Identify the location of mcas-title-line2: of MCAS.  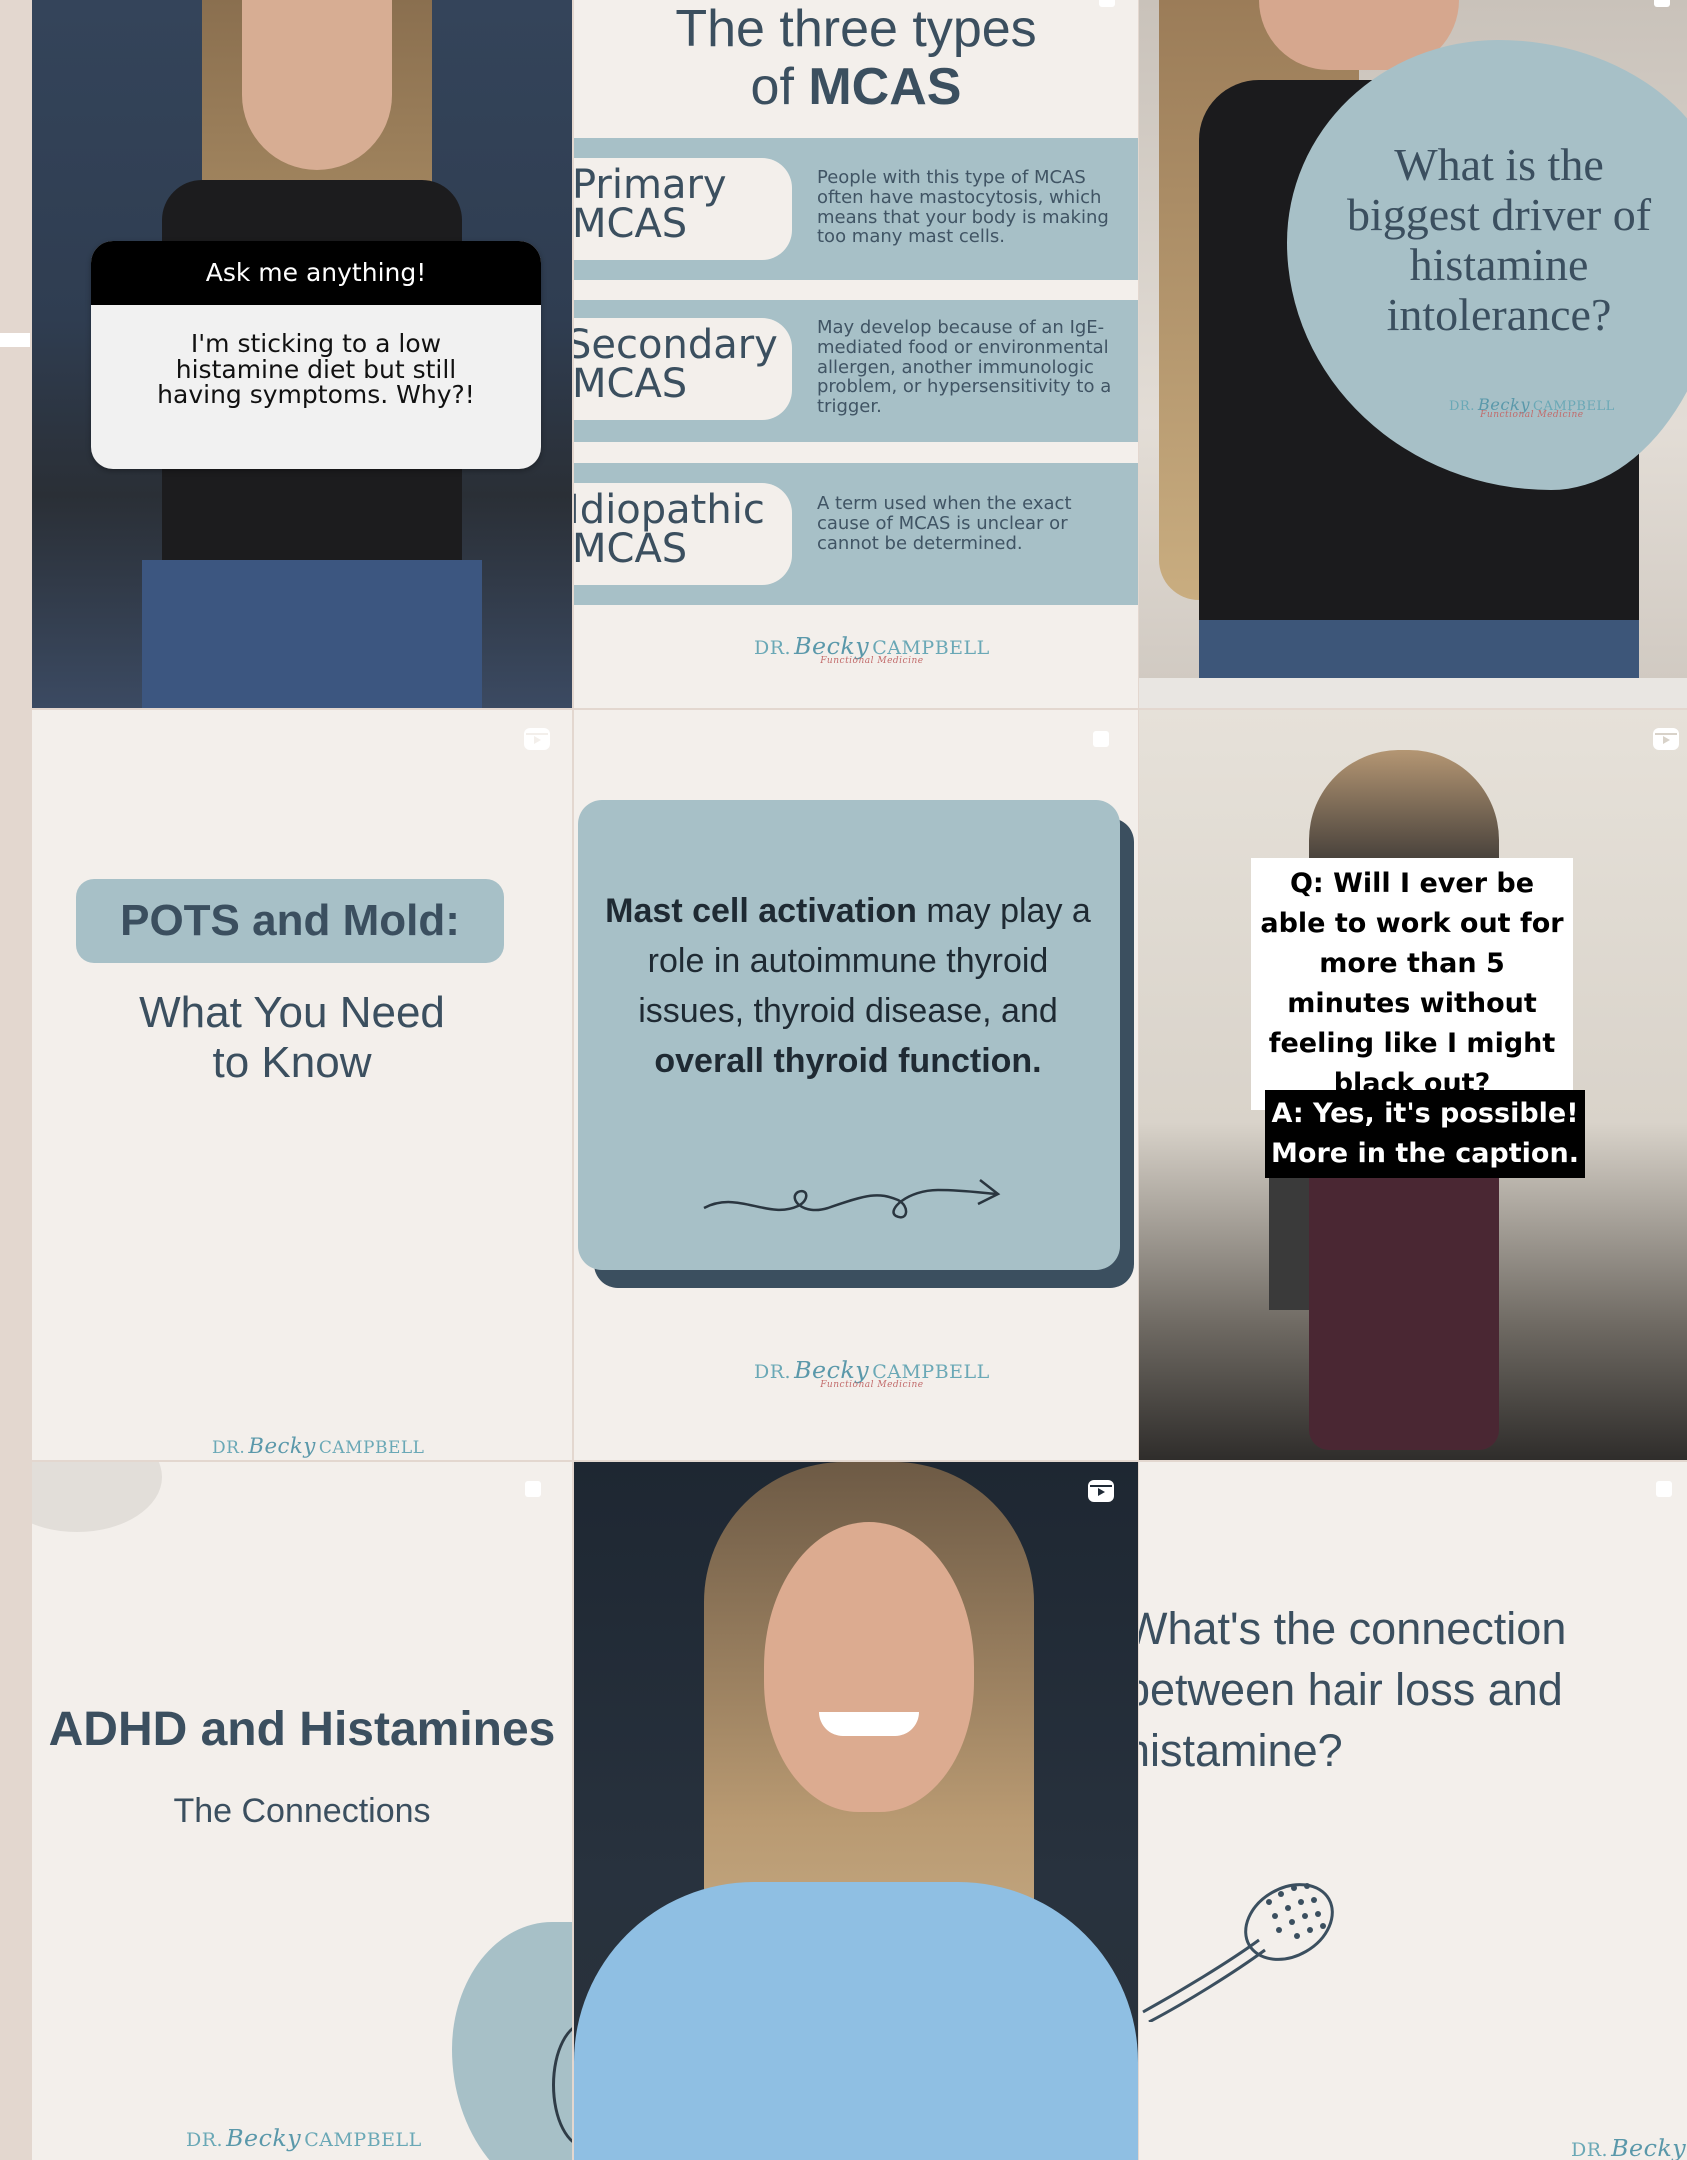
(856, 87).